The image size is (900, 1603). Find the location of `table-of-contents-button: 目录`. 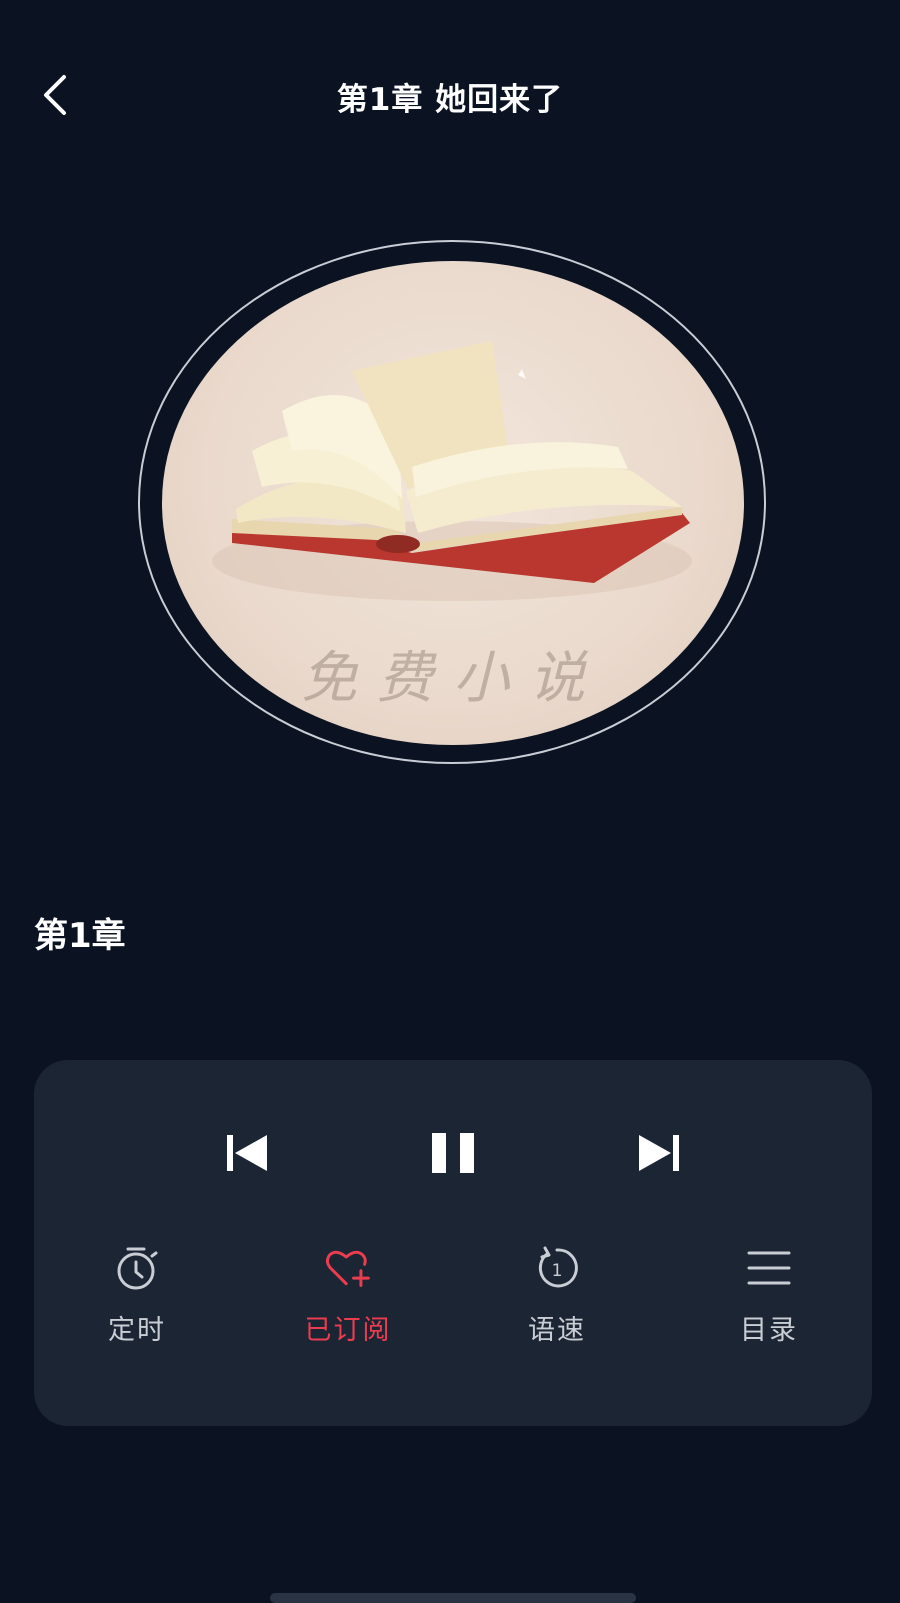

table-of-contents-button: 目录 is located at coordinates (769, 1304).